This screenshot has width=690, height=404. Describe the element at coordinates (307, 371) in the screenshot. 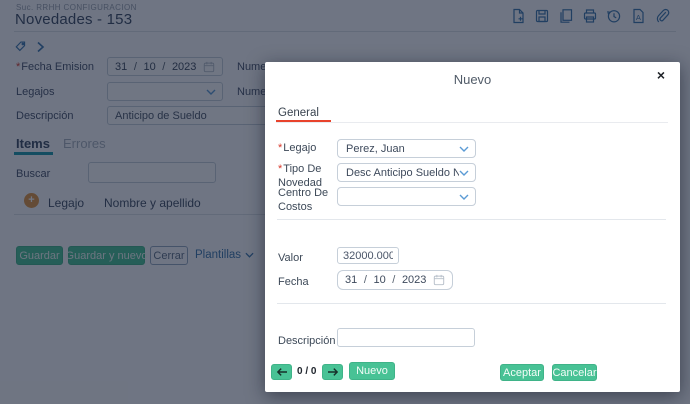

I see `record-counter: 0 / 0` at that location.